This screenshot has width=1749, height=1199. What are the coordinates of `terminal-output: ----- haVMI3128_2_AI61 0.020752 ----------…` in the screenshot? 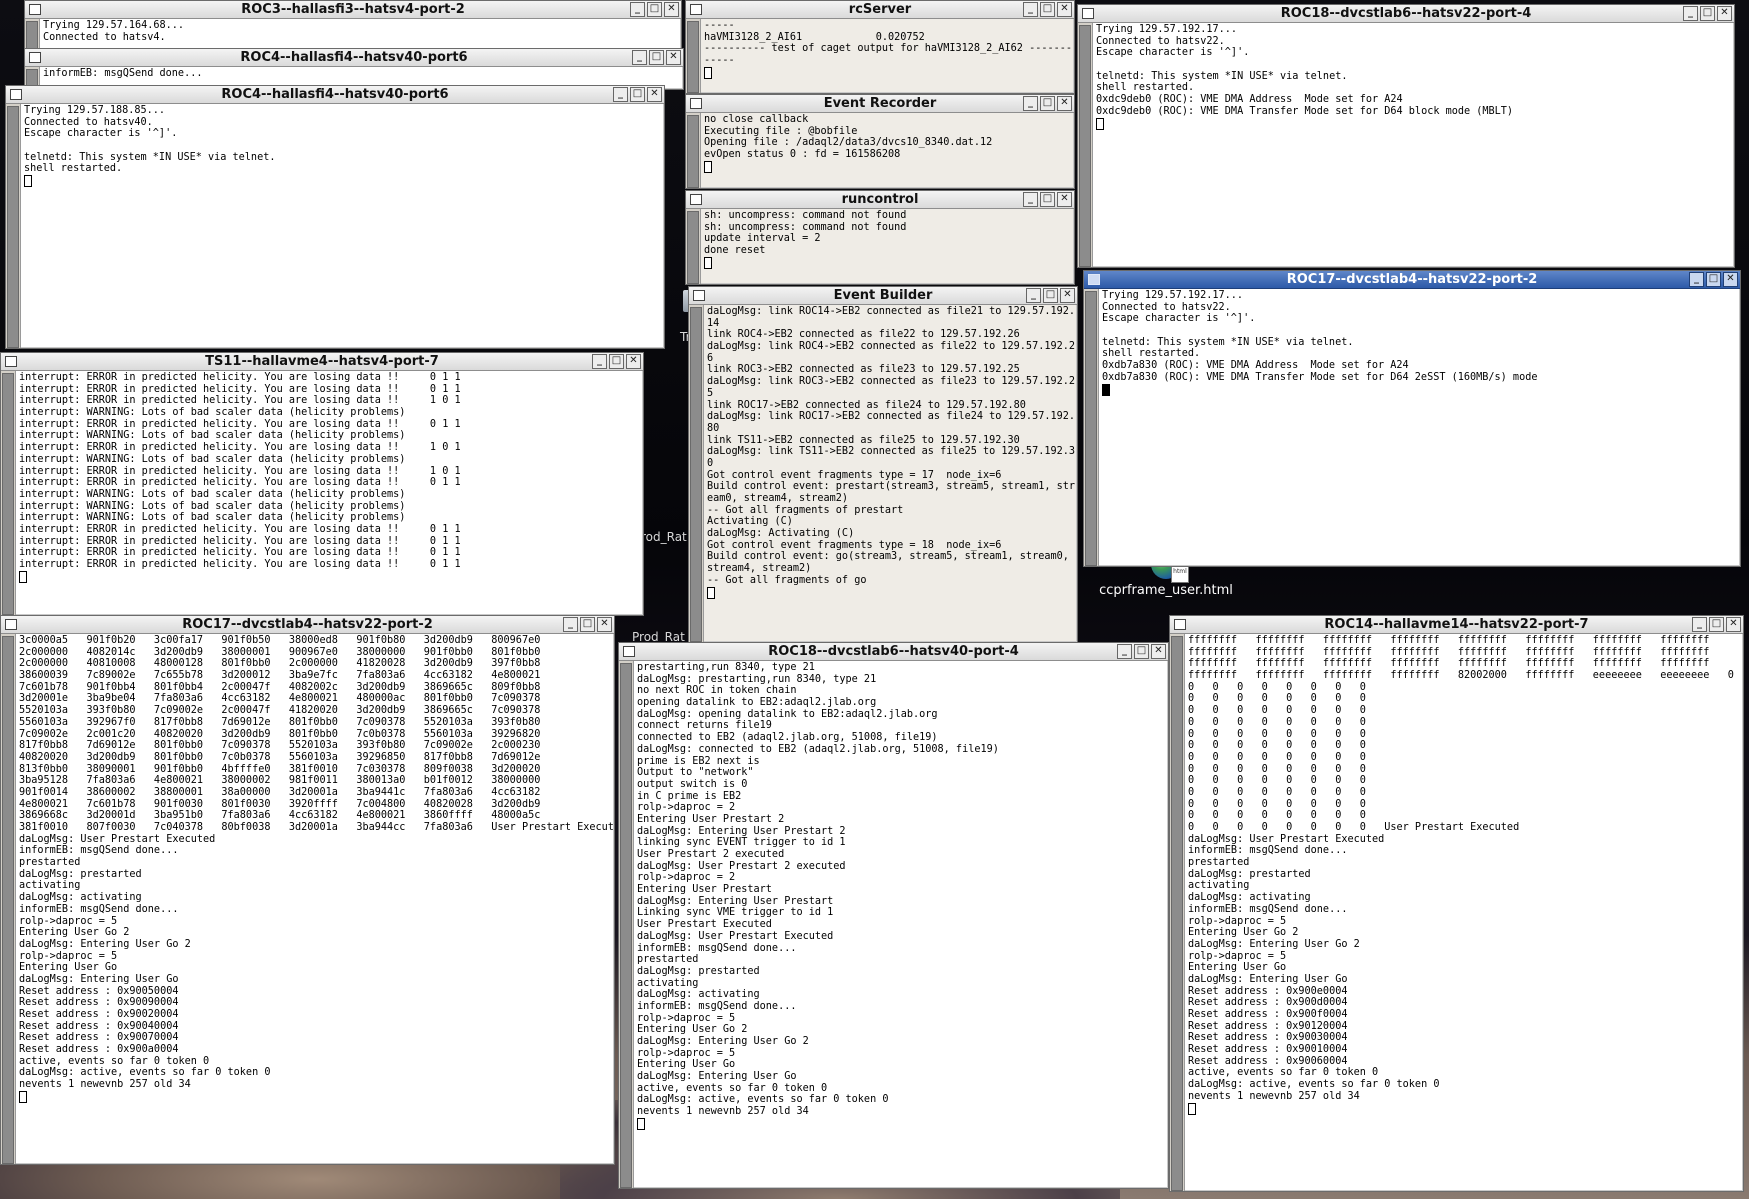 It's located at (887, 56).